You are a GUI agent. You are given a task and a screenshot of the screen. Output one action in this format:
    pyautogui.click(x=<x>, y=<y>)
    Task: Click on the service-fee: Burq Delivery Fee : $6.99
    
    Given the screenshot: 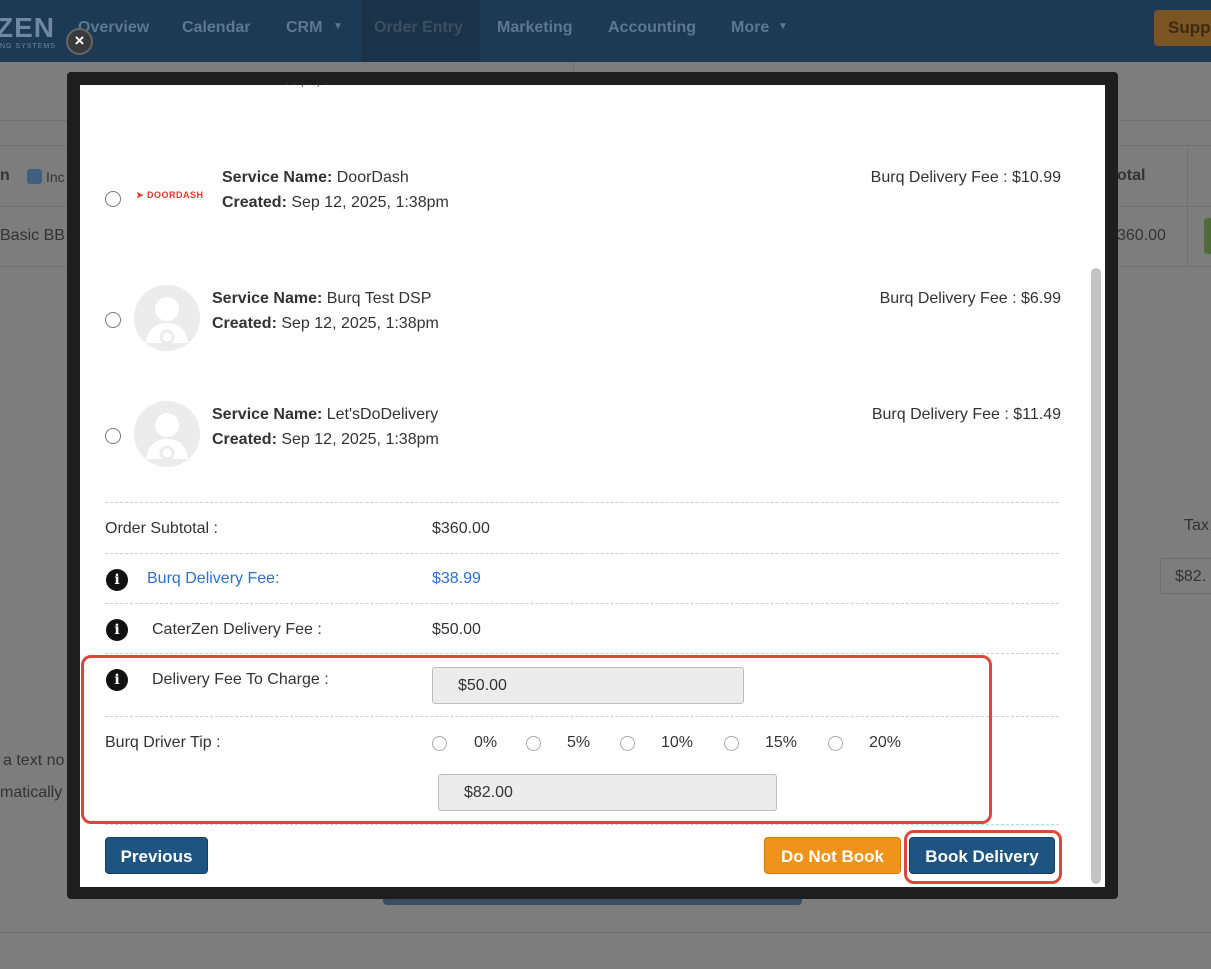 What is the action you would take?
    pyautogui.click(x=970, y=298)
    